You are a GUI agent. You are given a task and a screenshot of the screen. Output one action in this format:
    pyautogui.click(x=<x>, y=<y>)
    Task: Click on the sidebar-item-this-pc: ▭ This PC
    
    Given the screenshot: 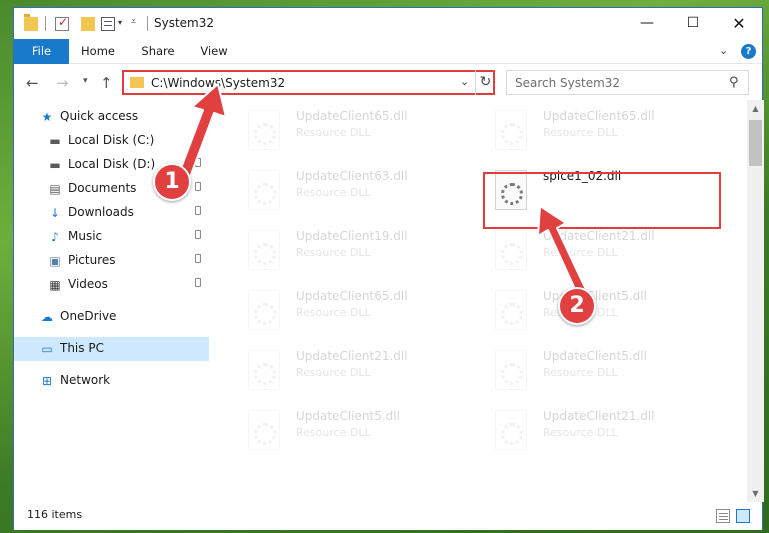 What is the action you would take?
    pyautogui.click(x=111, y=349)
    